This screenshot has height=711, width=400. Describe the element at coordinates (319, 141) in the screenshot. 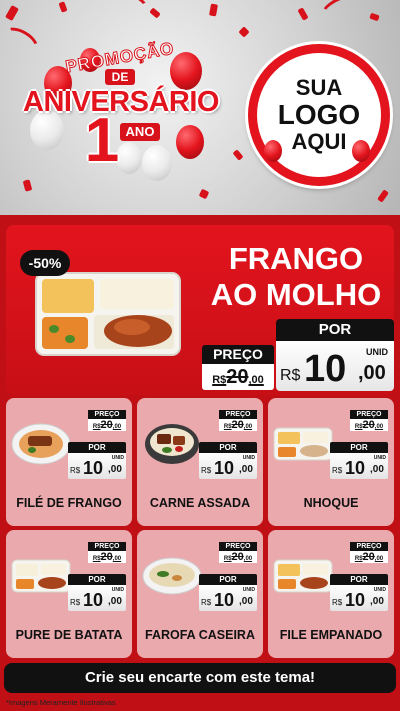

I see `logo-line-3: AQUI` at that location.